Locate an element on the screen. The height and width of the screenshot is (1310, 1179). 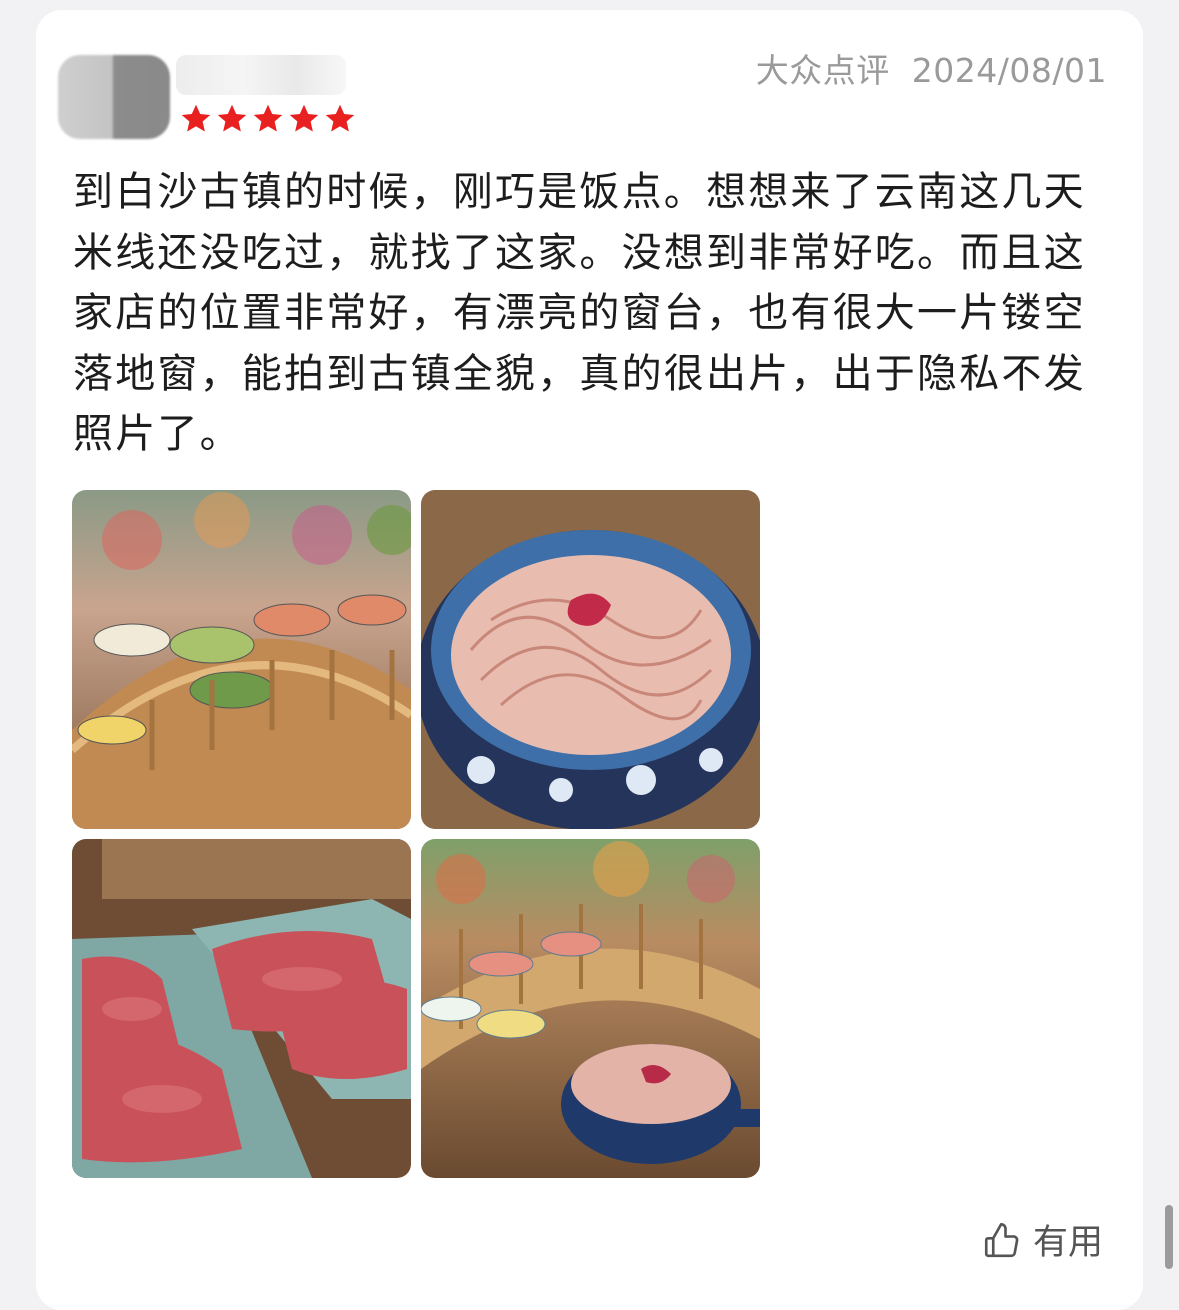
photo-sliced-beef is located at coordinates (241, 1008).